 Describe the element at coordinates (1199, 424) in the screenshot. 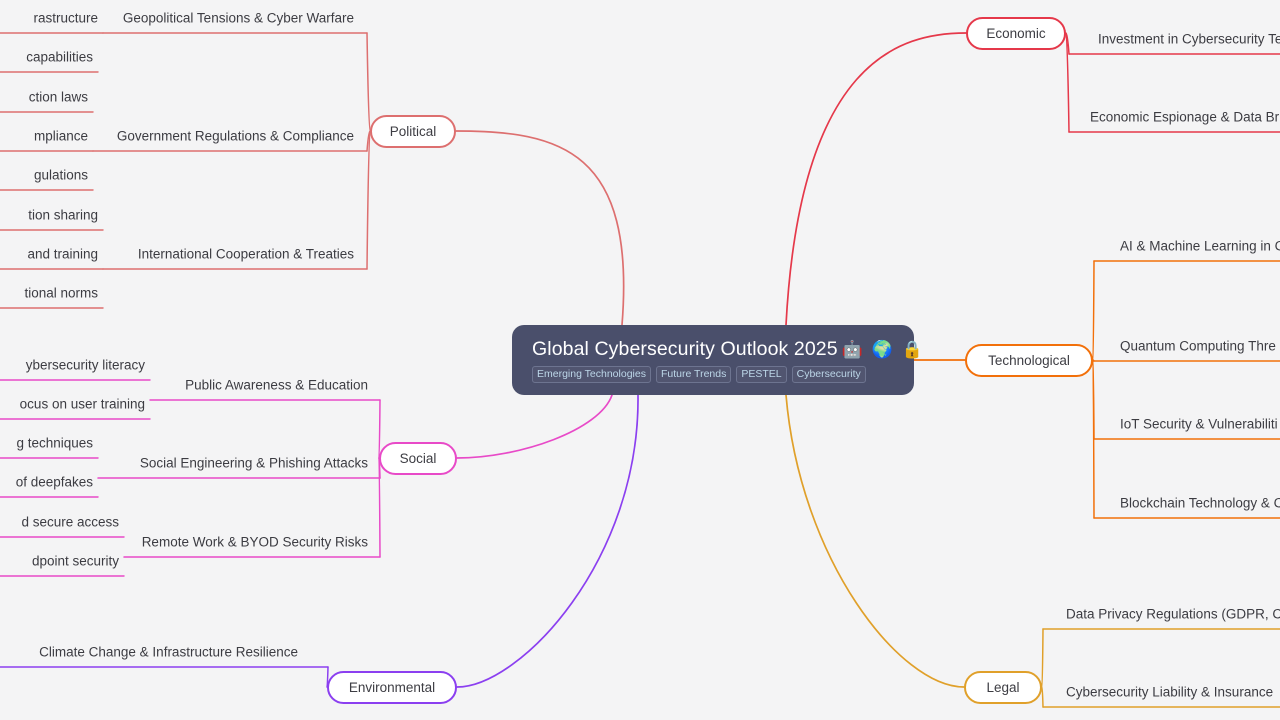

I see `subtopic-label: IoT Security & Vulnerabiliti` at that location.